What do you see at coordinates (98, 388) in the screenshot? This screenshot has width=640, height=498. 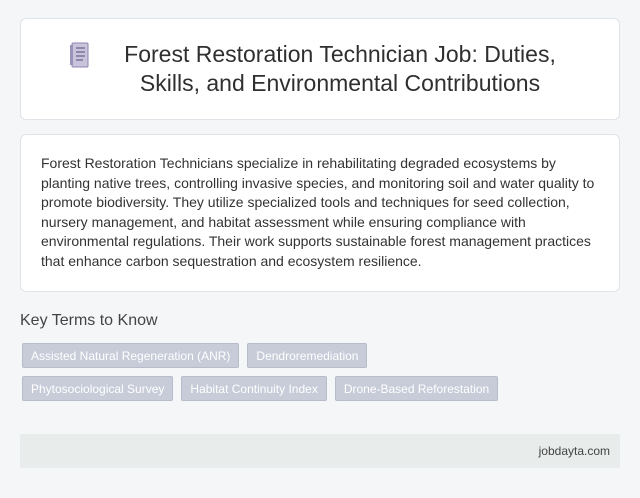 I see `key-term-tag: Phytosociological Survey` at bounding box center [98, 388].